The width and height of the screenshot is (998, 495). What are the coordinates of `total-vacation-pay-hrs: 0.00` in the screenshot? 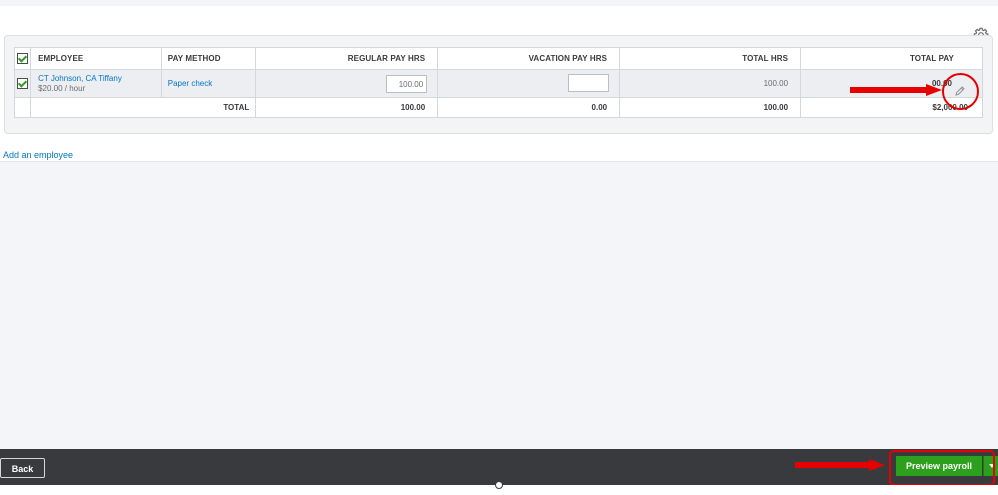 It's located at (529, 107).